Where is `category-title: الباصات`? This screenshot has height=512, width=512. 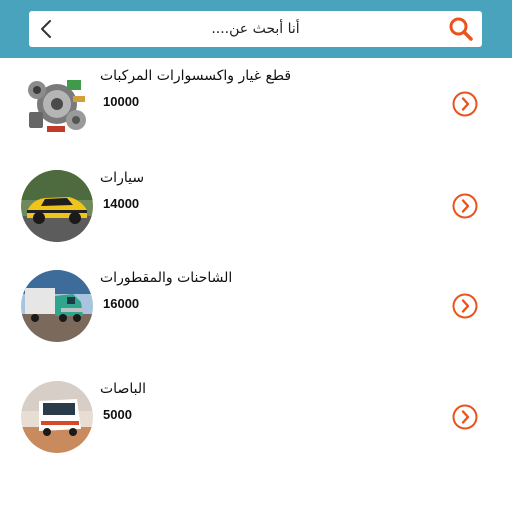 category-title: الباصات is located at coordinates (123, 389).